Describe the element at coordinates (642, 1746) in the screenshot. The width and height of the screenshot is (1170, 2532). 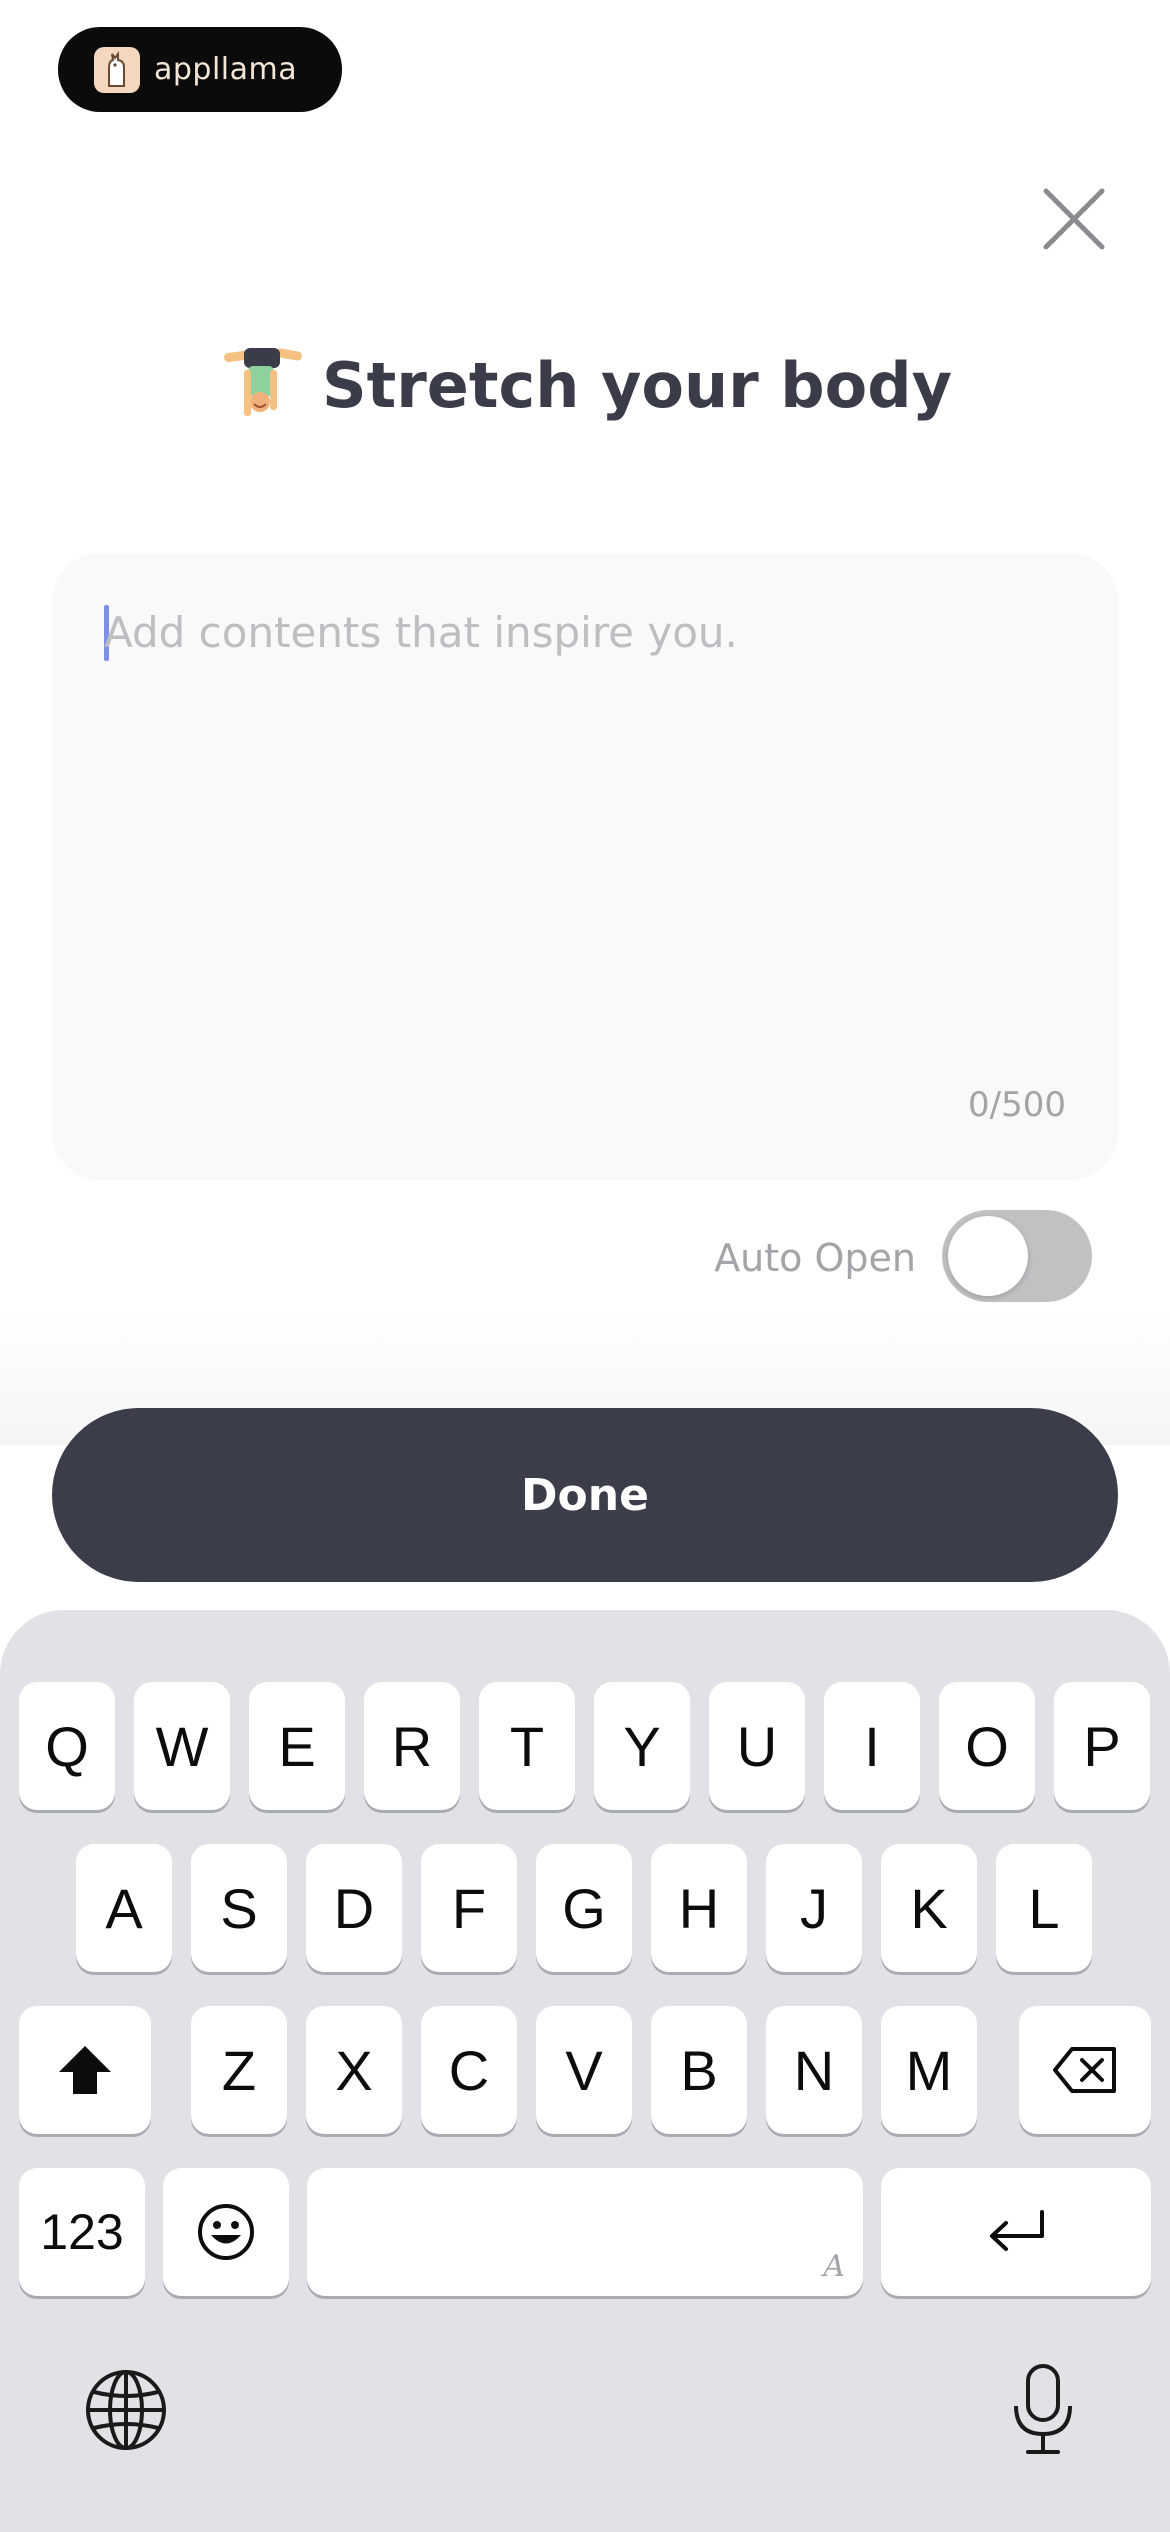
I see `key-y: Y` at that location.